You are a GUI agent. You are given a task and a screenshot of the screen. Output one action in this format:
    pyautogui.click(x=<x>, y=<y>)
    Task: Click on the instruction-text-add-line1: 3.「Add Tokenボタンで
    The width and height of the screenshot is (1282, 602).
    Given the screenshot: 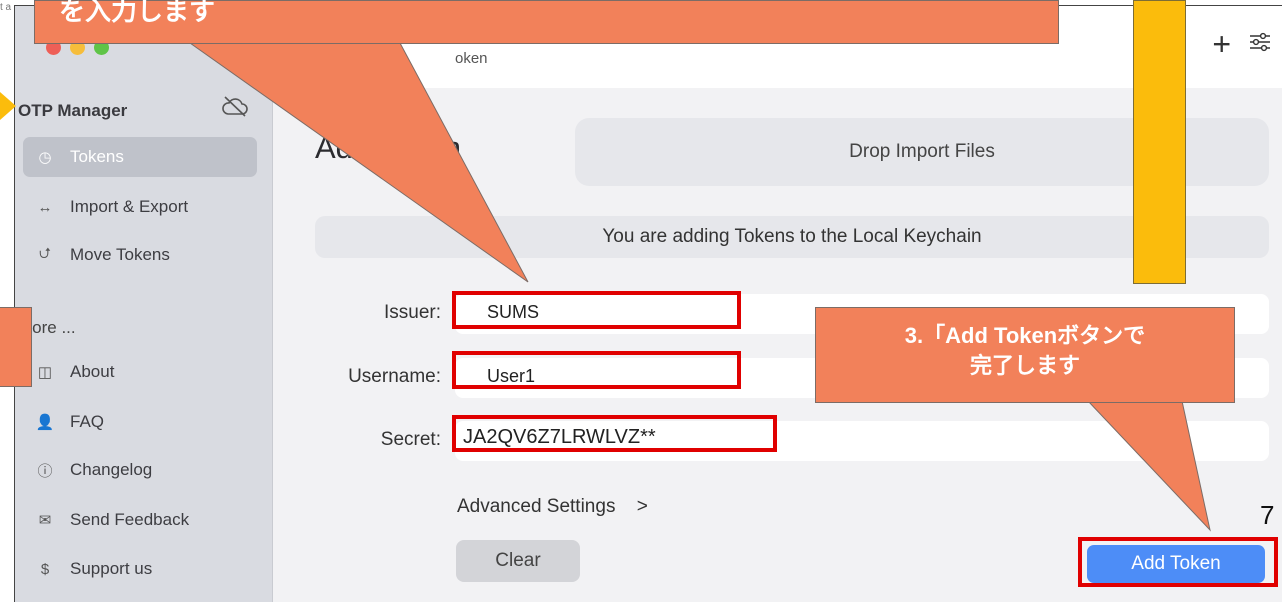 What is the action you would take?
    pyautogui.click(x=1025, y=335)
    